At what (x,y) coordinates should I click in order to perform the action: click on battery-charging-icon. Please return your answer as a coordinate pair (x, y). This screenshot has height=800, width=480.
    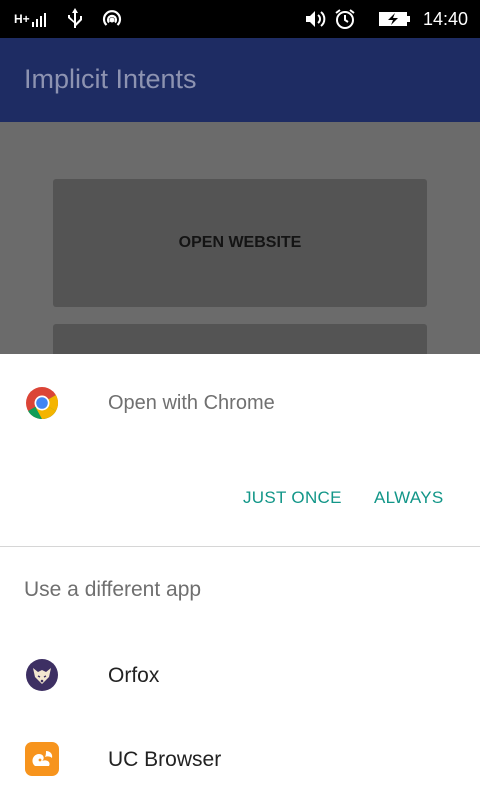
    Looking at the image, I should click on (395, 19).